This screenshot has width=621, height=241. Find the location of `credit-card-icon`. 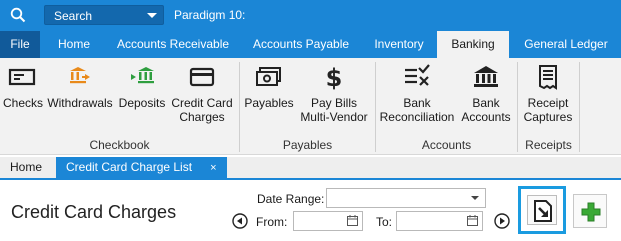

credit-card-icon is located at coordinates (202, 77).